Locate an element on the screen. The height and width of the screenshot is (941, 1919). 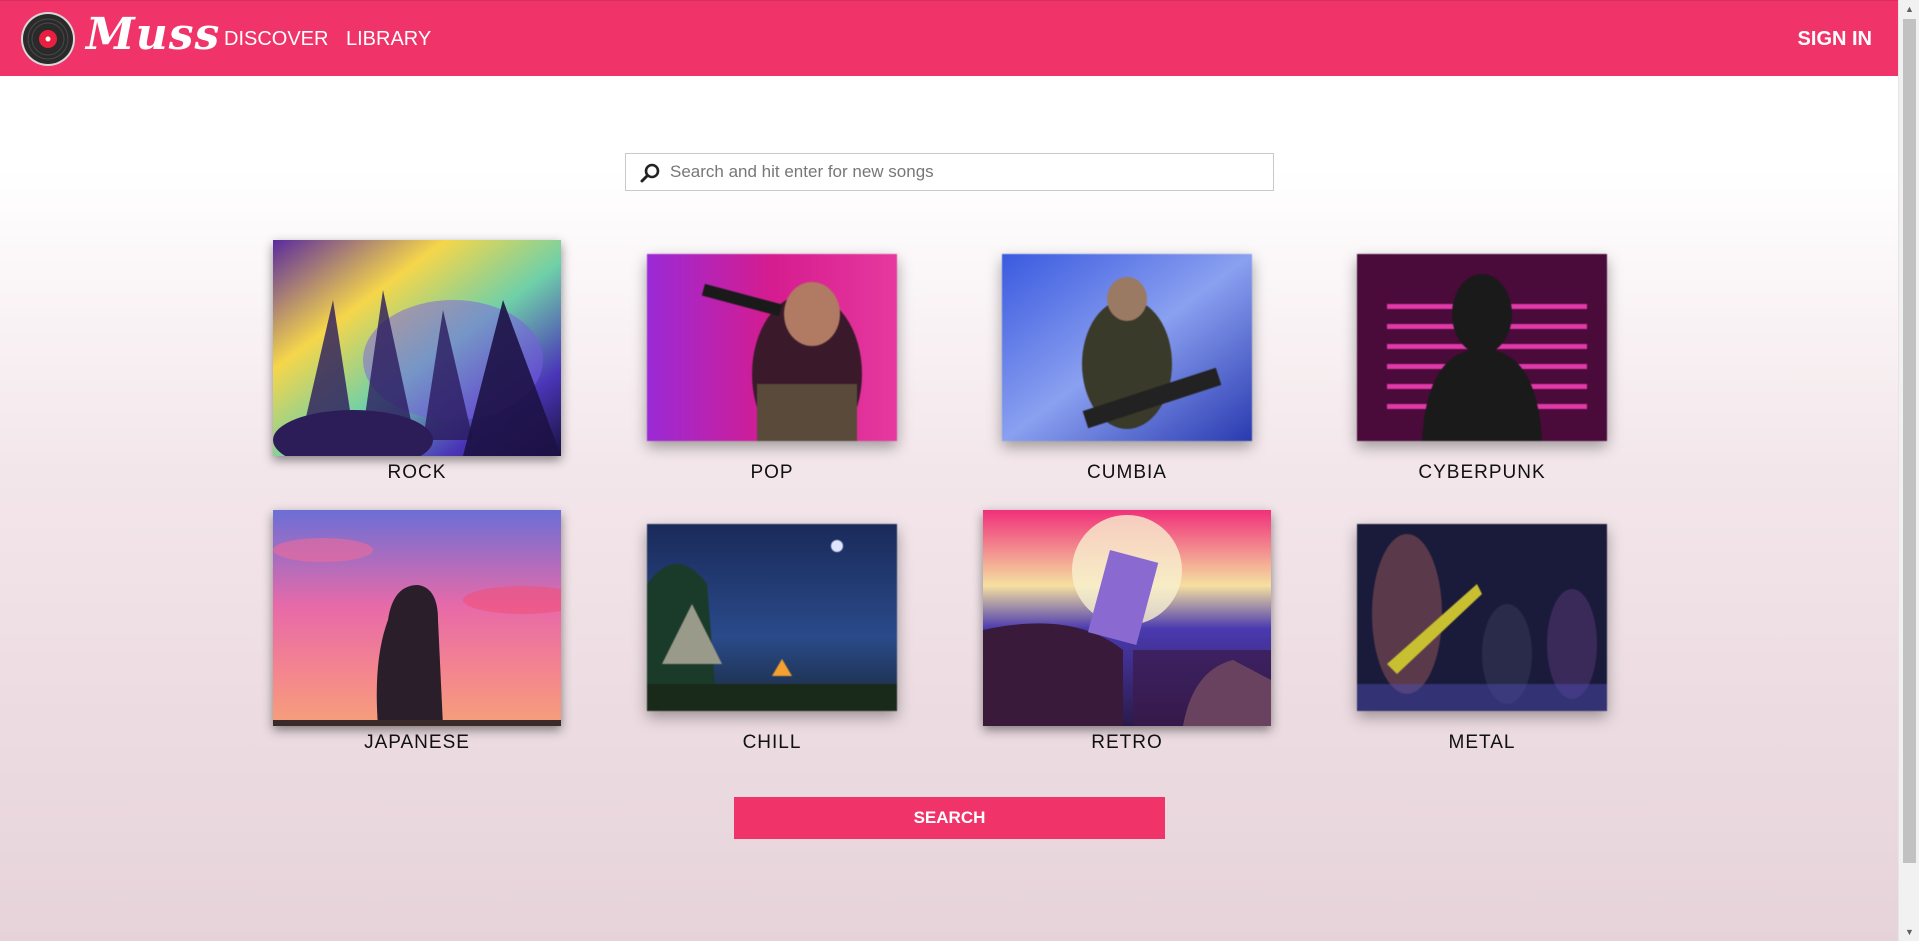
genre-image-rock is located at coordinates (417, 348).